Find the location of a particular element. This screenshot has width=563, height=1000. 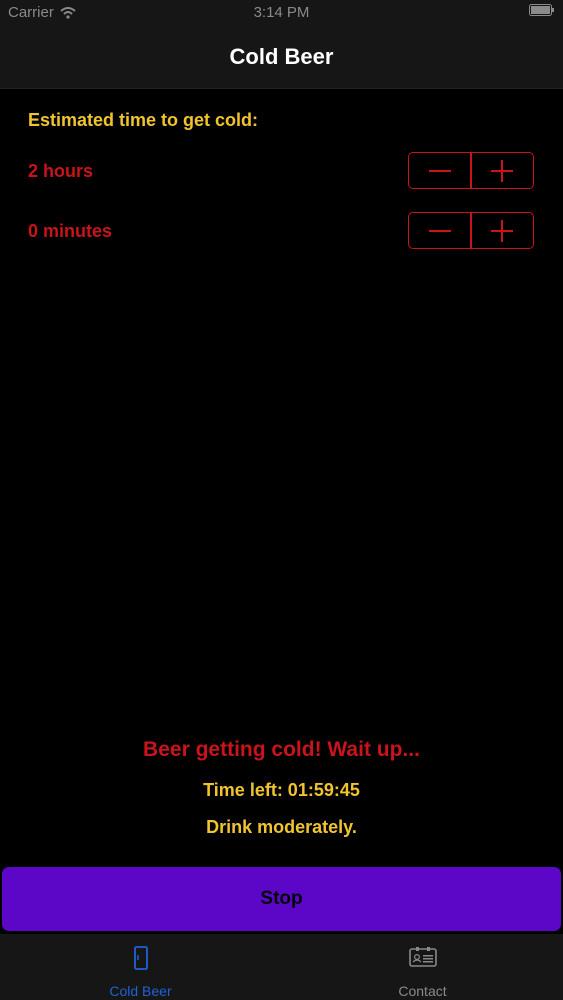

hours-decrement-button is located at coordinates (439, 170).